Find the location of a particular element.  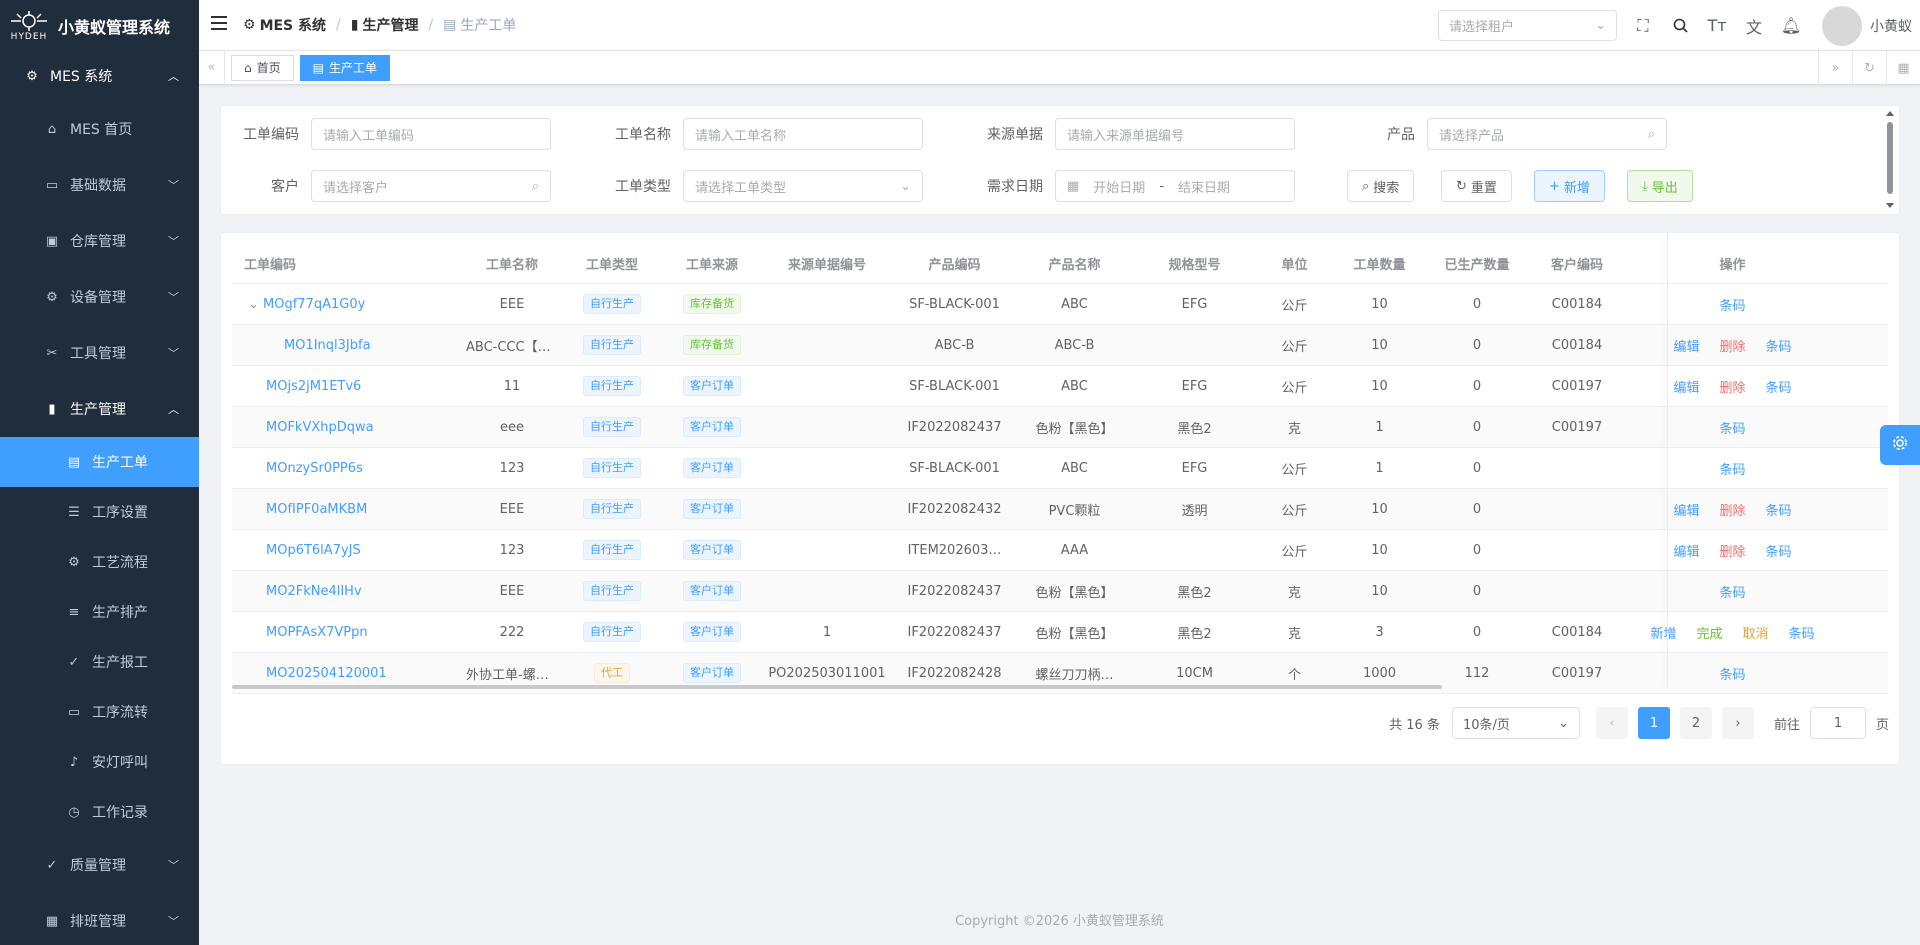

cell-pcode: SF-BLACK-001 is located at coordinates (954, 386).